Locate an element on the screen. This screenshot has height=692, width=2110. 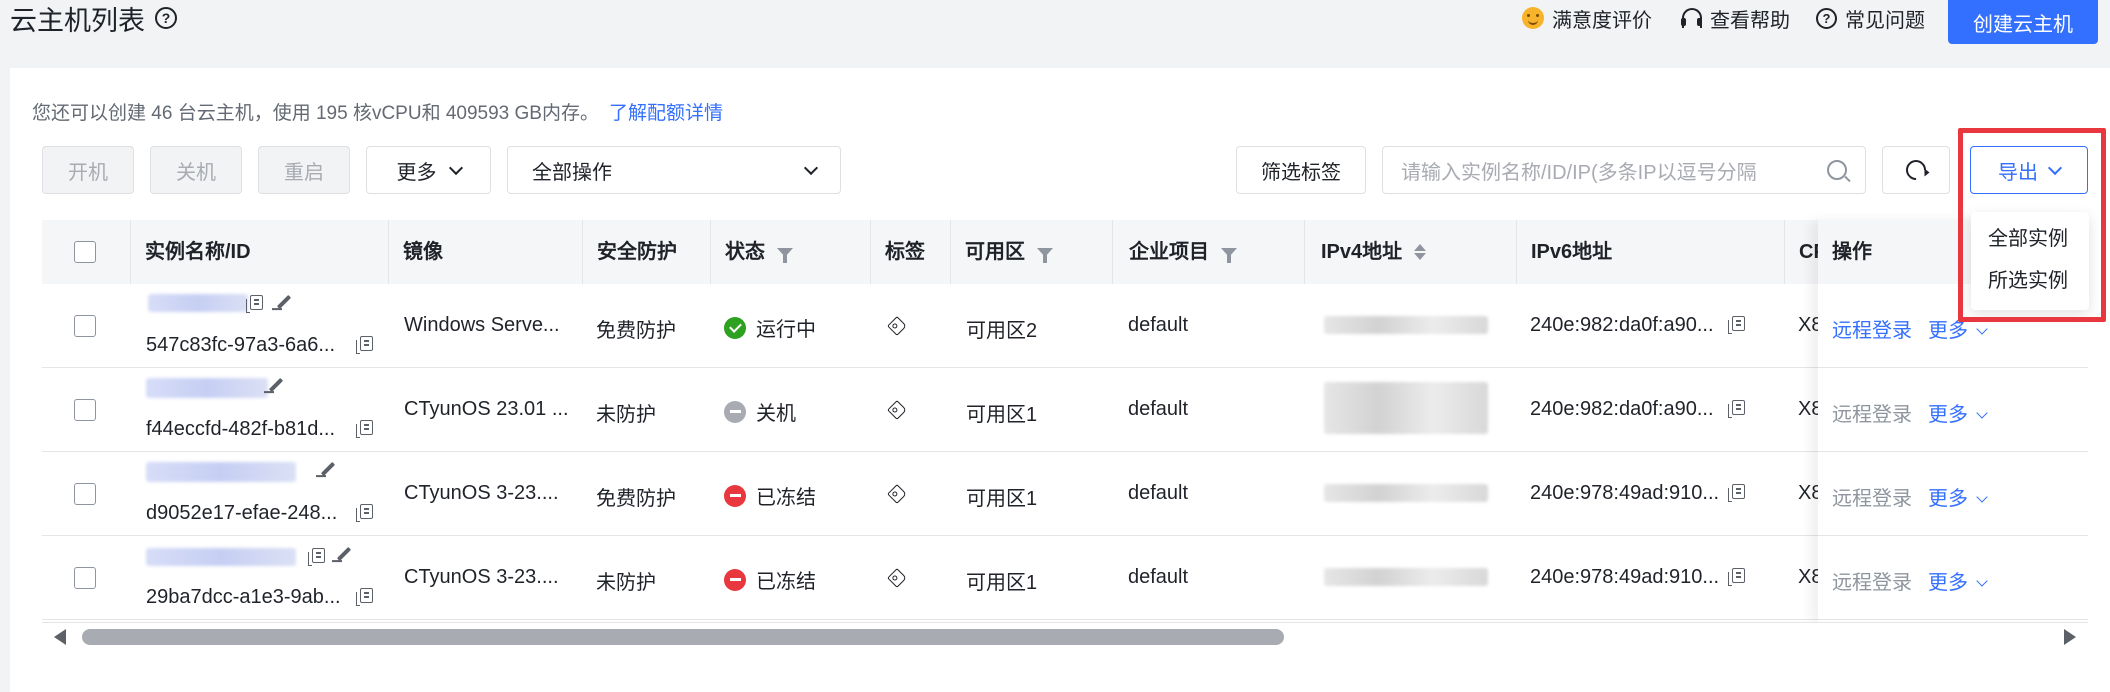
col-tag: 标签 is located at coordinates (897, 252).